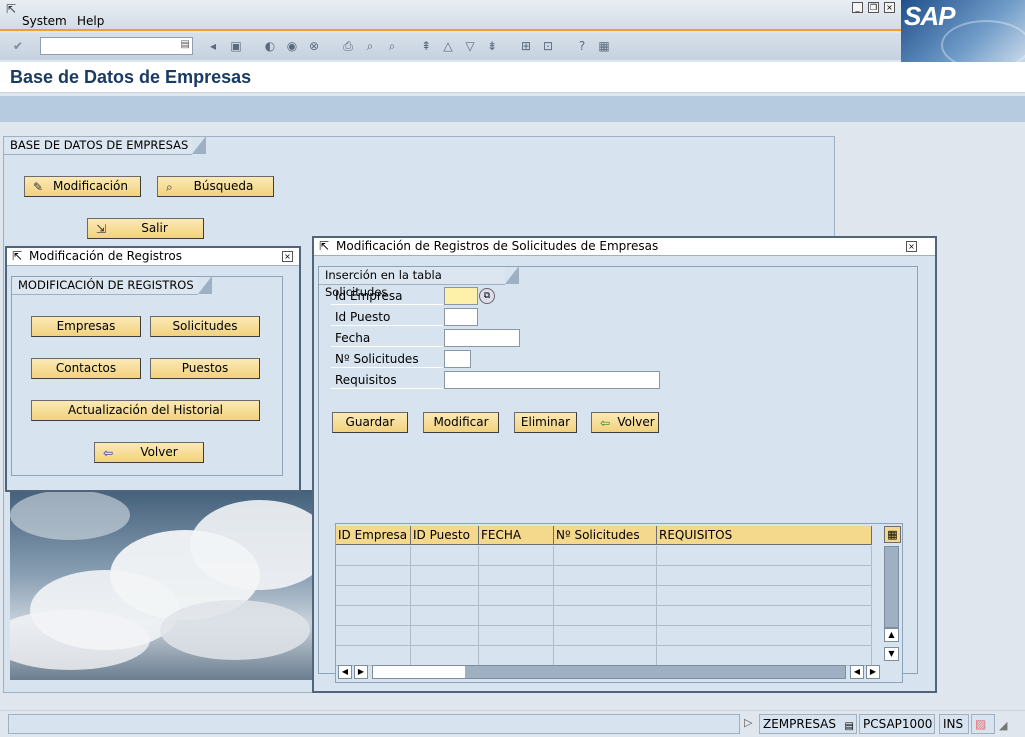  What do you see at coordinates (348, 46) in the screenshot?
I see `print-icon: ⎙` at bounding box center [348, 46].